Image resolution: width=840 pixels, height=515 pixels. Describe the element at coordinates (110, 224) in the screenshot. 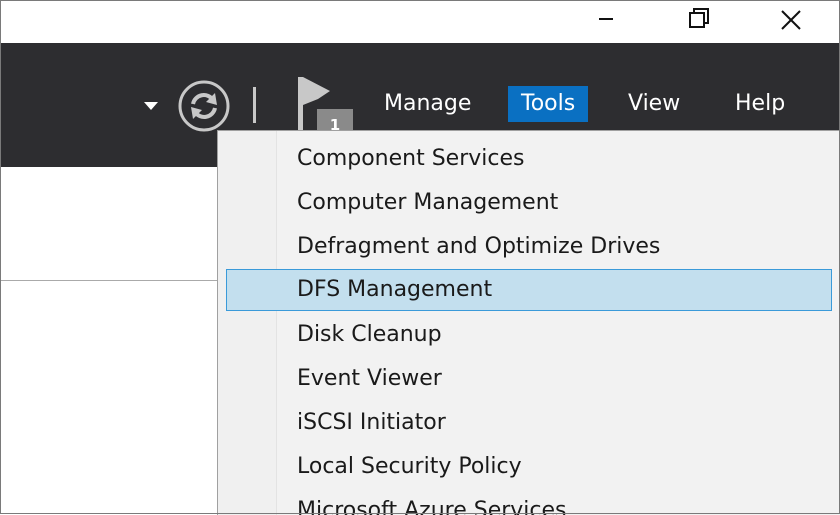

I see `content-panel` at that location.